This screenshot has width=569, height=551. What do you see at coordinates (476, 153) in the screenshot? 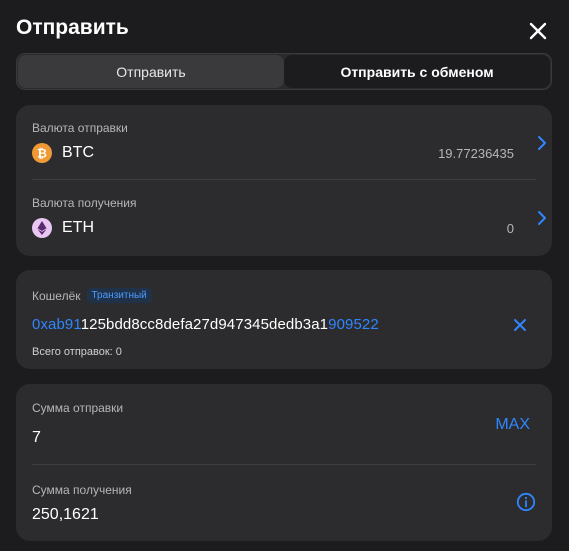
I see `send-coin-balance: 19.77236435` at bounding box center [476, 153].